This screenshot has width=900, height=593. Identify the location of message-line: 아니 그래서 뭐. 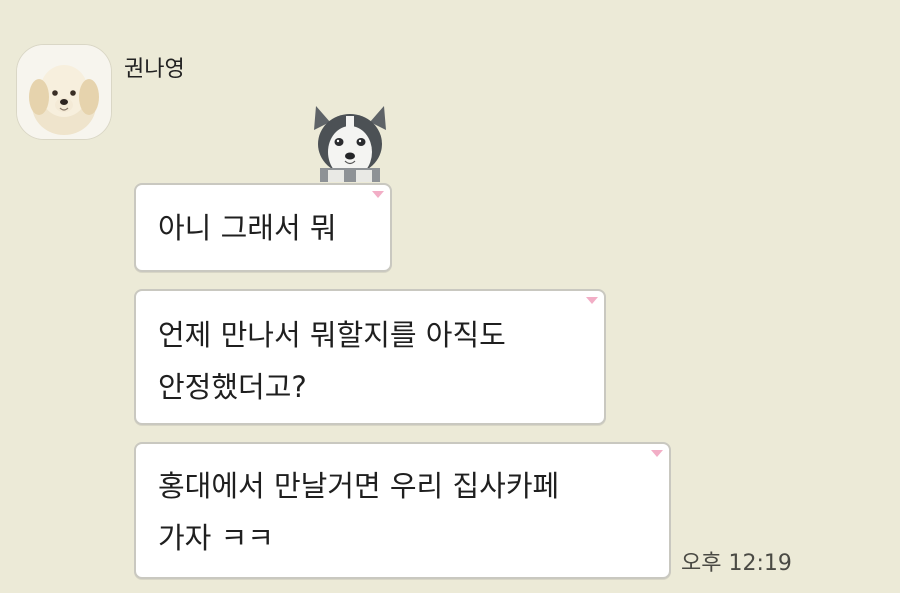
(247, 228).